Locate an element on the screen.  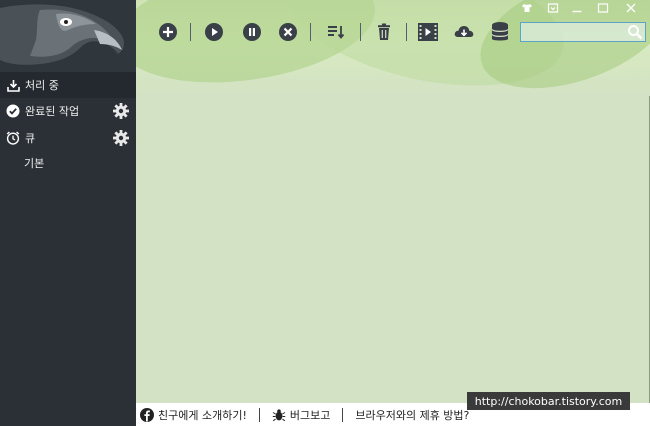
close-button is located at coordinates (631, 8).